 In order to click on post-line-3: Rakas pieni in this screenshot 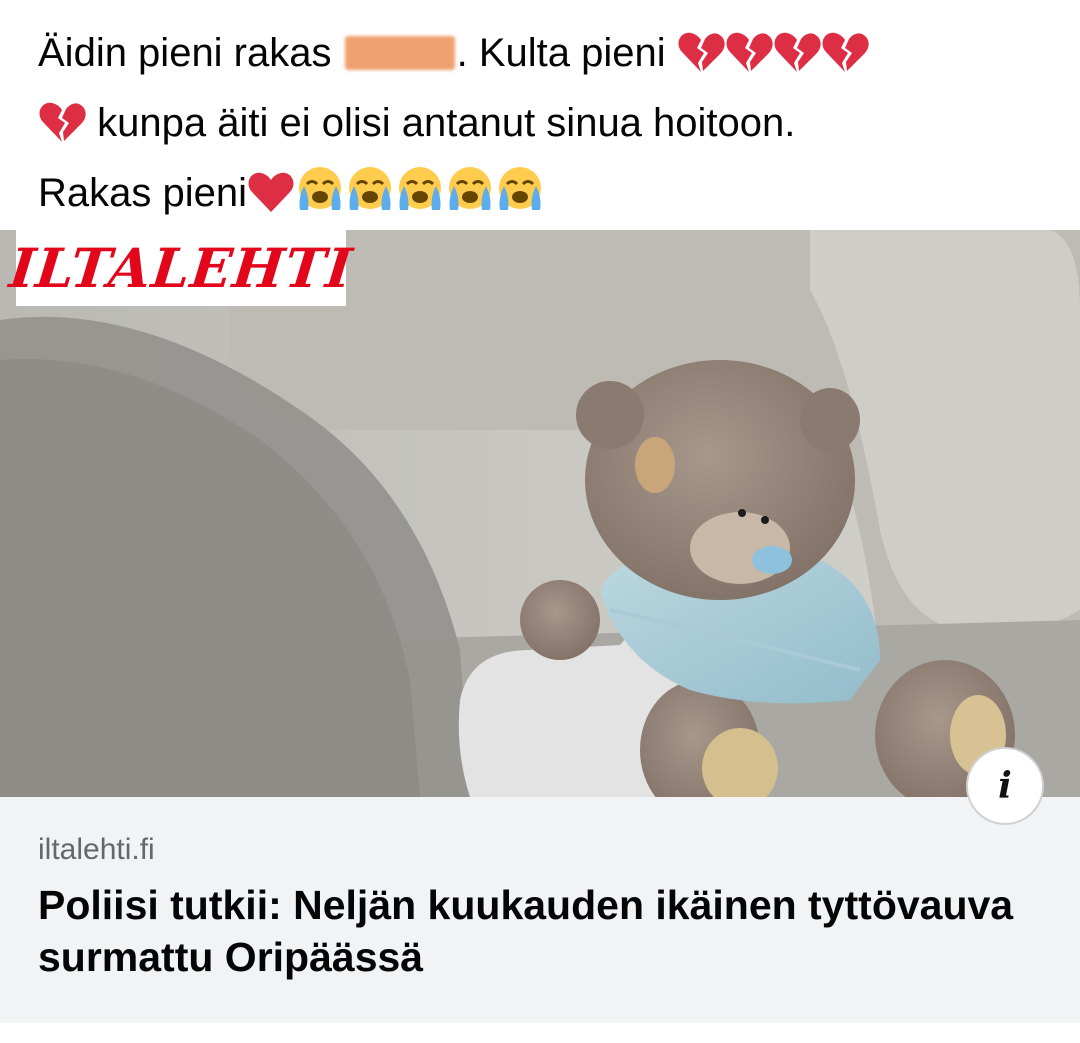, I will do `click(543, 197)`.